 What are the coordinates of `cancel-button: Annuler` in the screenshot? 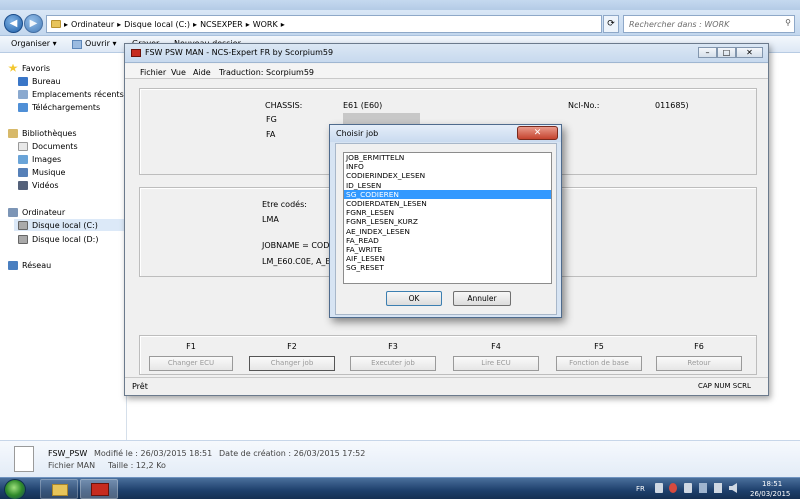 It's located at (482, 298).